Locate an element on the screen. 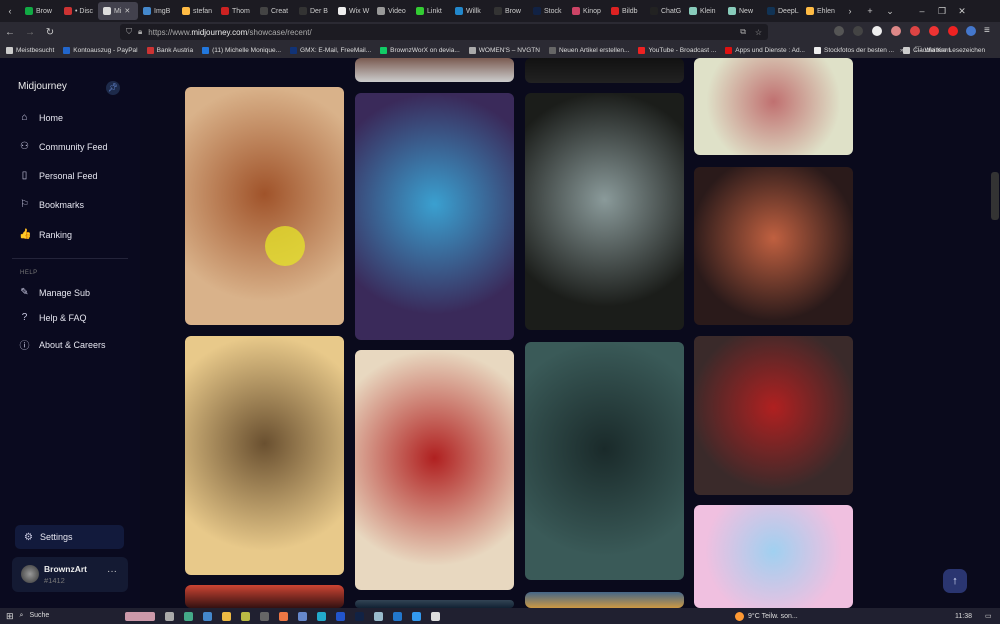 The height and width of the screenshot is (624, 1000). gallery-image-colorful-eyes is located at coordinates (773, 556).